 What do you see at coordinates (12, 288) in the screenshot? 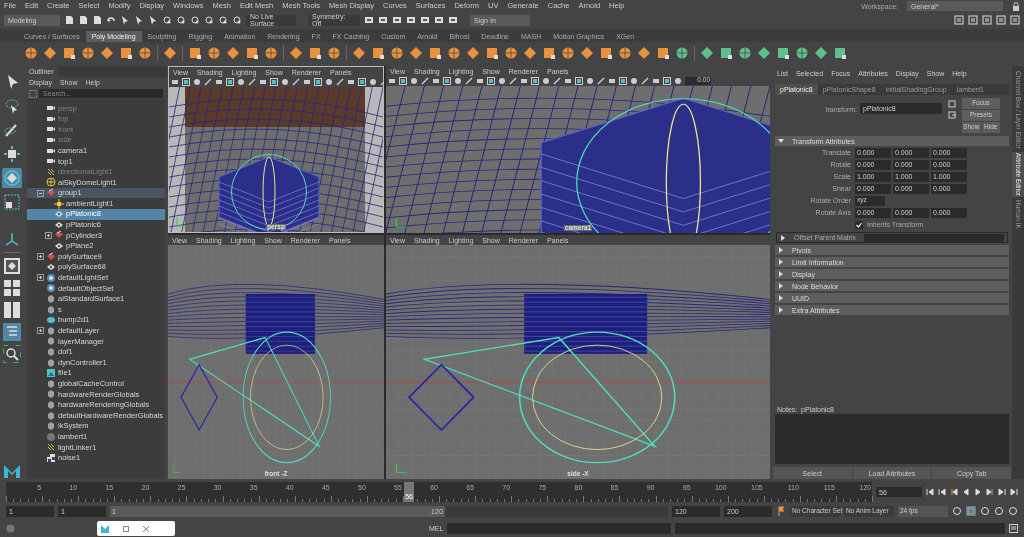
I see `four-pane-icon` at bounding box center [12, 288].